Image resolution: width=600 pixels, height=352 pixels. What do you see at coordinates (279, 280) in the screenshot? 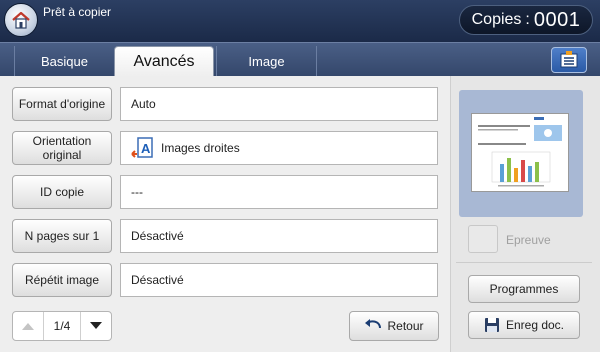
I see `image-repeat-value: Désactivé` at bounding box center [279, 280].